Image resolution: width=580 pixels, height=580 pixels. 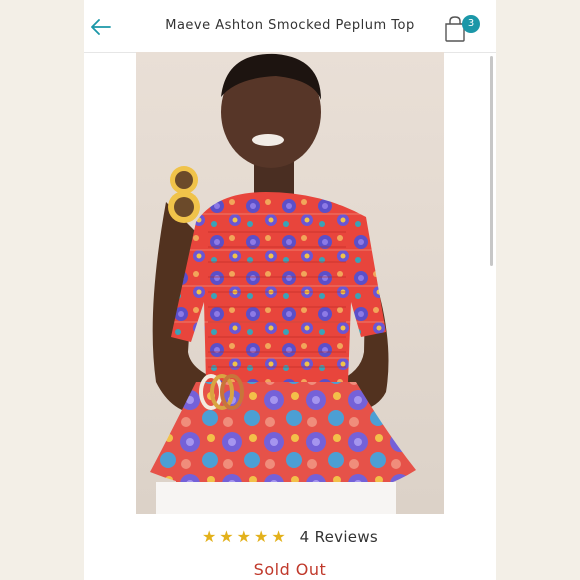 What do you see at coordinates (290, 569) in the screenshot?
I see `stock-status: Sold Out` at bounding box center [290, 569].